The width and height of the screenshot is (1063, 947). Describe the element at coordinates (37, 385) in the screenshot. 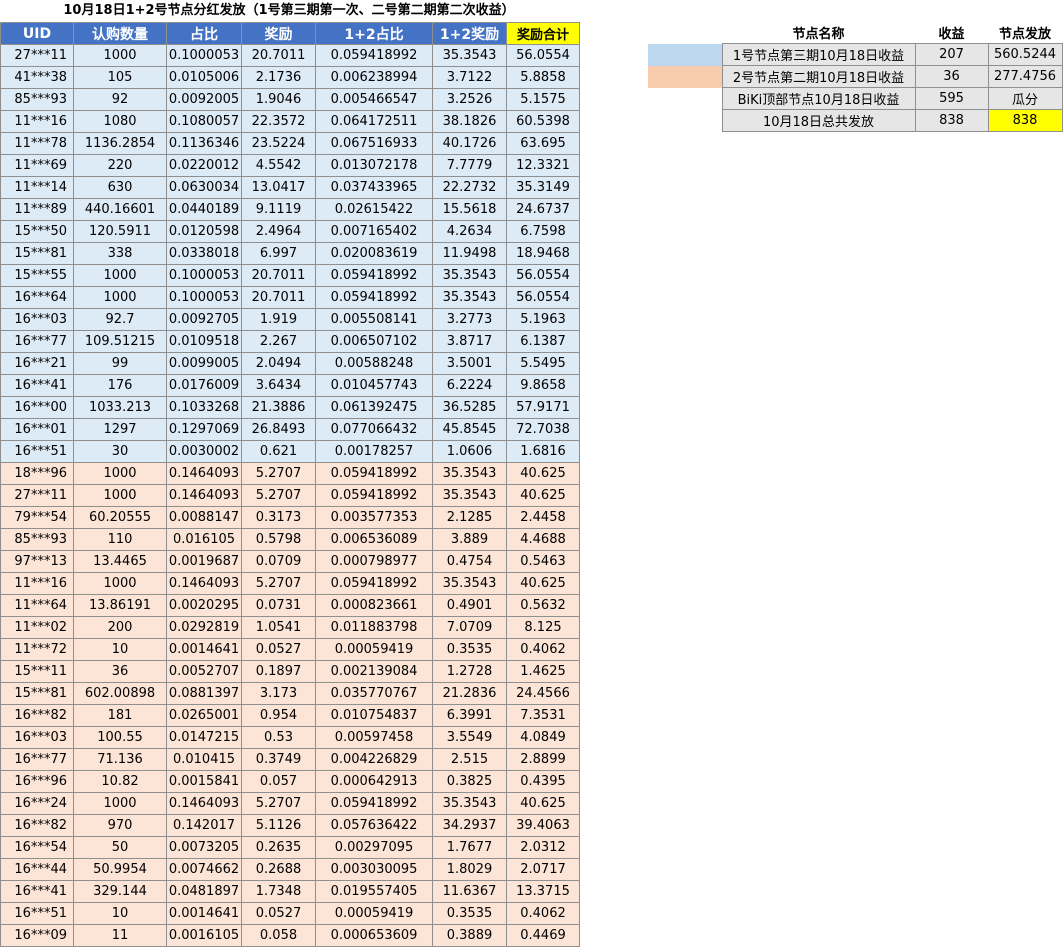

I see `cell-uid: 16***41` at that location.